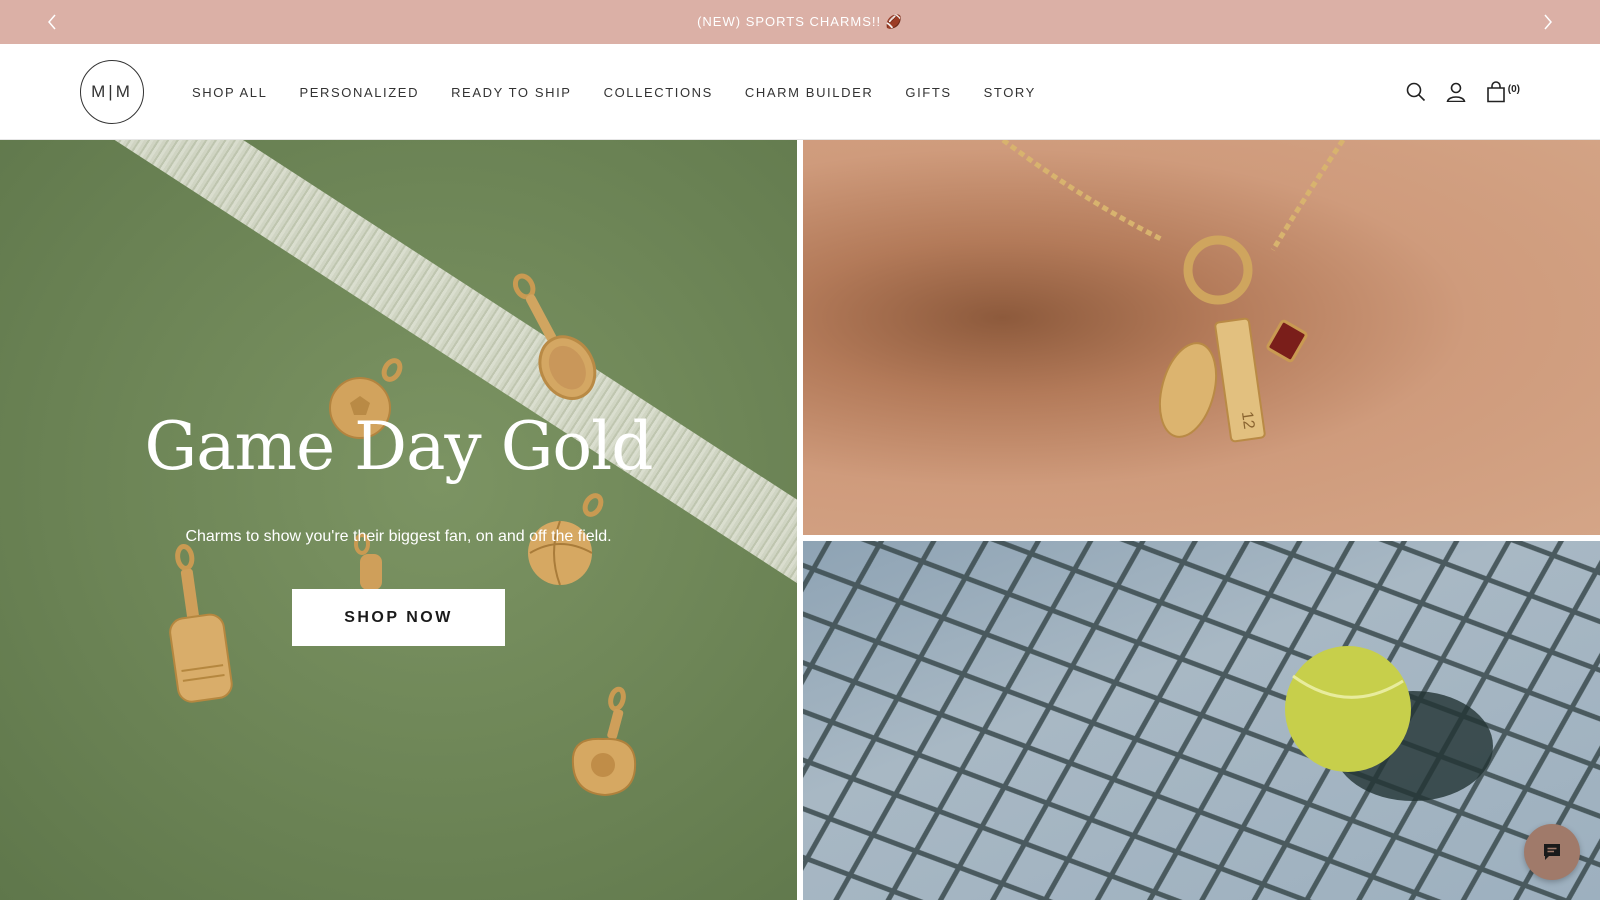 This screenshot has height=900, width=1600. Describe the element at coordinates (1010, 92) in the screenshot. I see `nav-story: STORY` at that location.